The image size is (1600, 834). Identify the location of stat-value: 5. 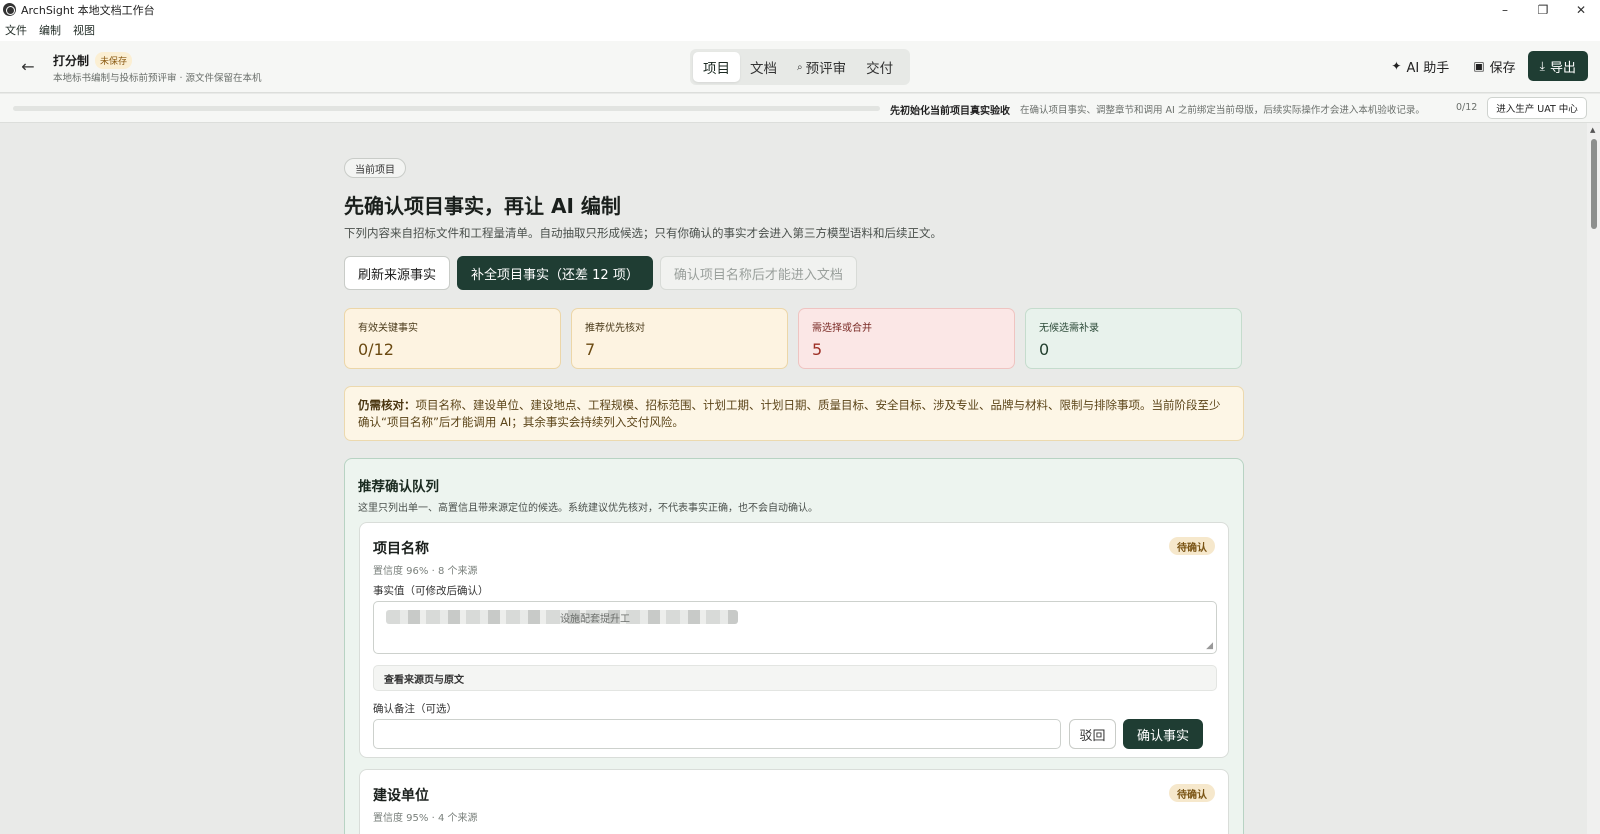
(817, 349).